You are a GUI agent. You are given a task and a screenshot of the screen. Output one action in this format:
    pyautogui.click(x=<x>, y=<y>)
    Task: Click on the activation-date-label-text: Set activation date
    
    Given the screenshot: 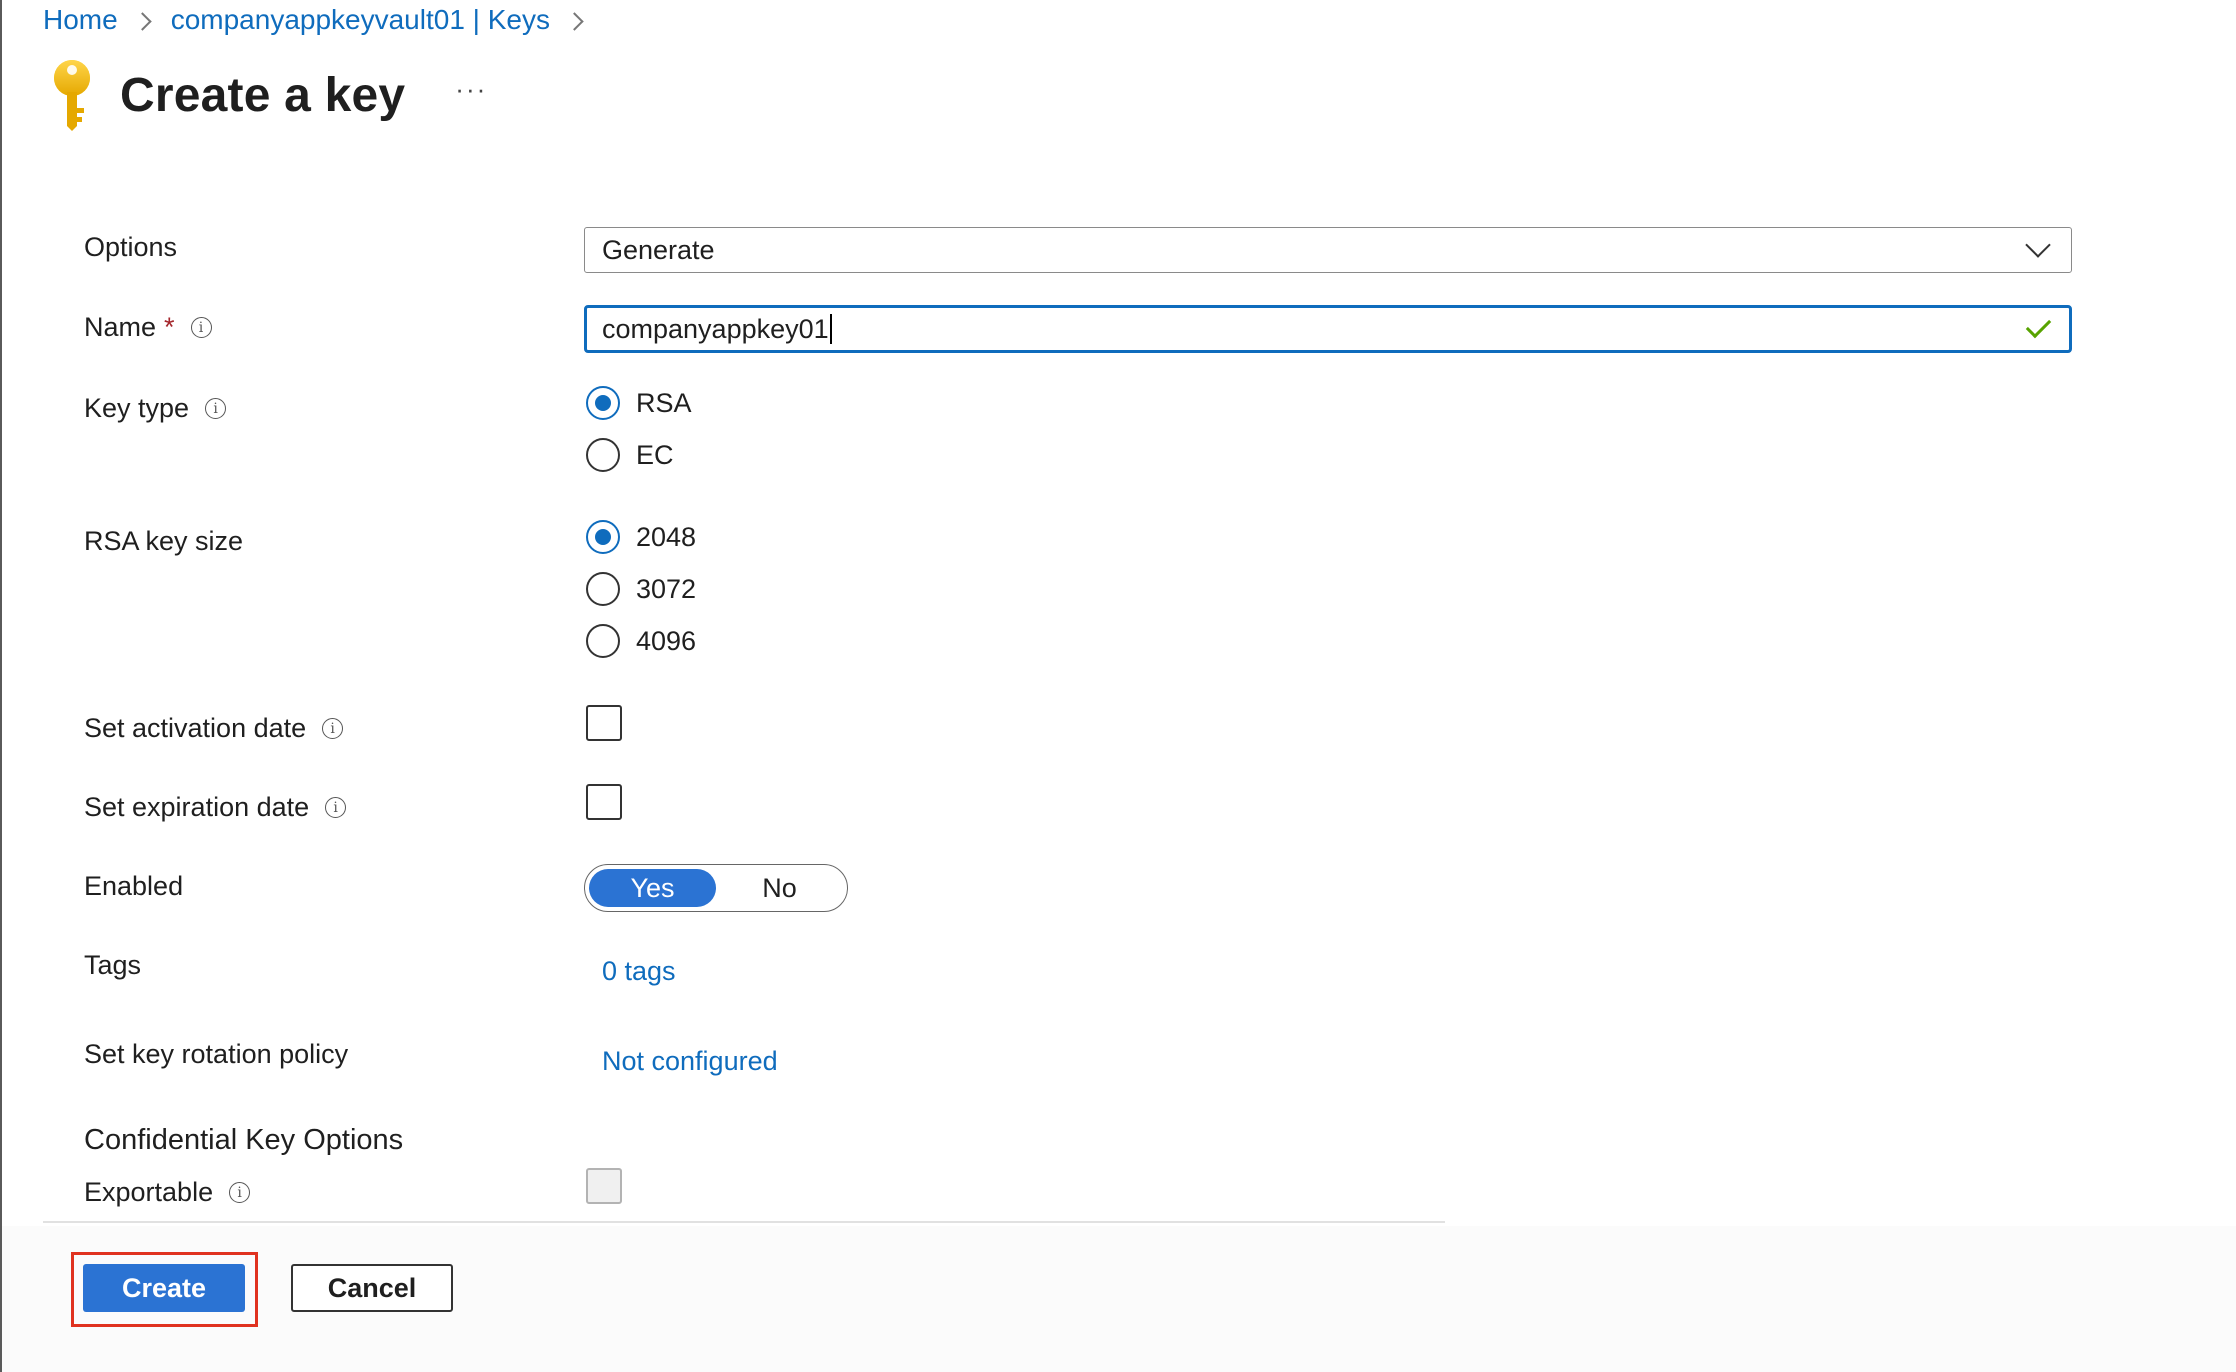 What is the action you would take?
    pyautogui.click(x=195, y=728)
    